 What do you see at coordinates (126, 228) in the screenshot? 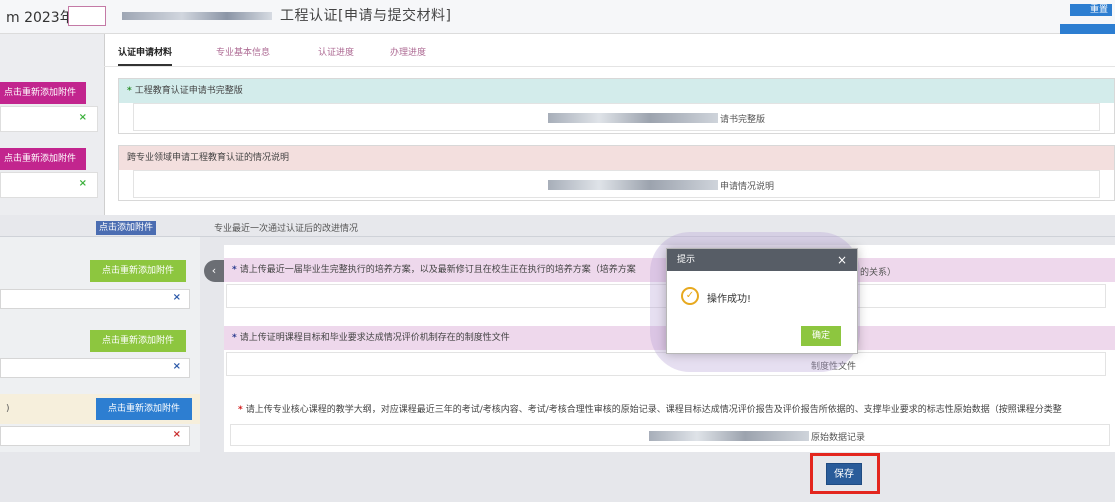
I see `add-attachment-button: 点击添加附件` at bounding box center [126, 228].